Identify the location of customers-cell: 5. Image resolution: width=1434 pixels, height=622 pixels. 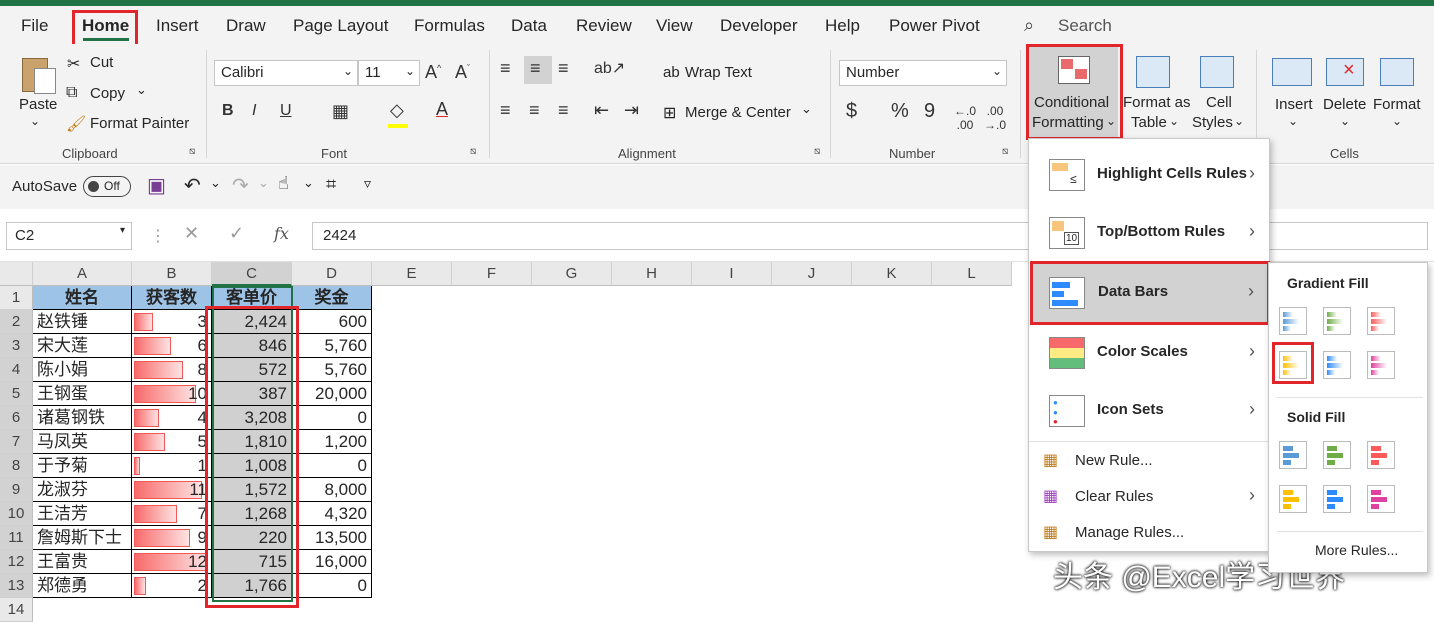
(172, 442).